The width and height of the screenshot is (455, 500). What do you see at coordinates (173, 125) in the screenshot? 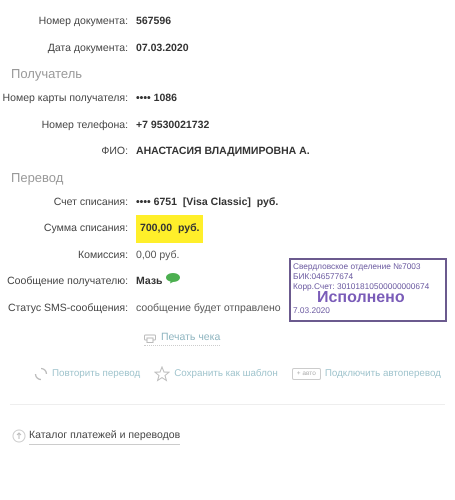
I see `field-value: +7 9530021732` at bounding box center [173, 125].